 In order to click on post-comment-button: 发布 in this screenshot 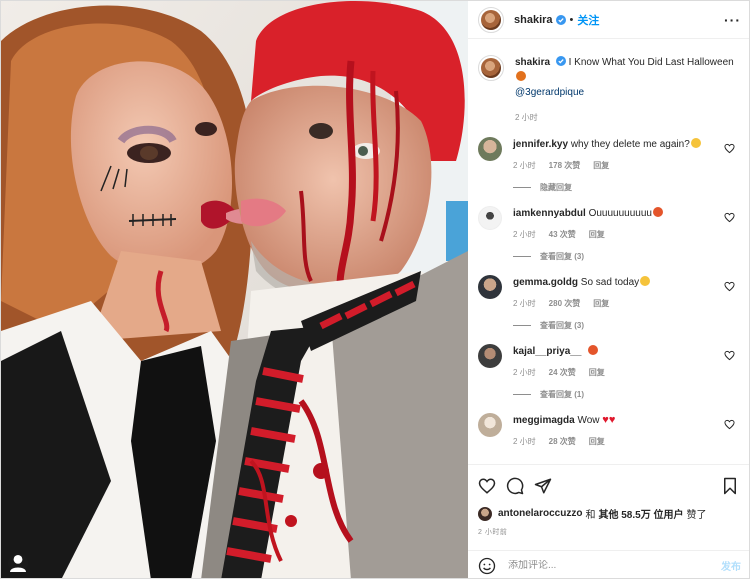, I will do `click(731, 565)`.